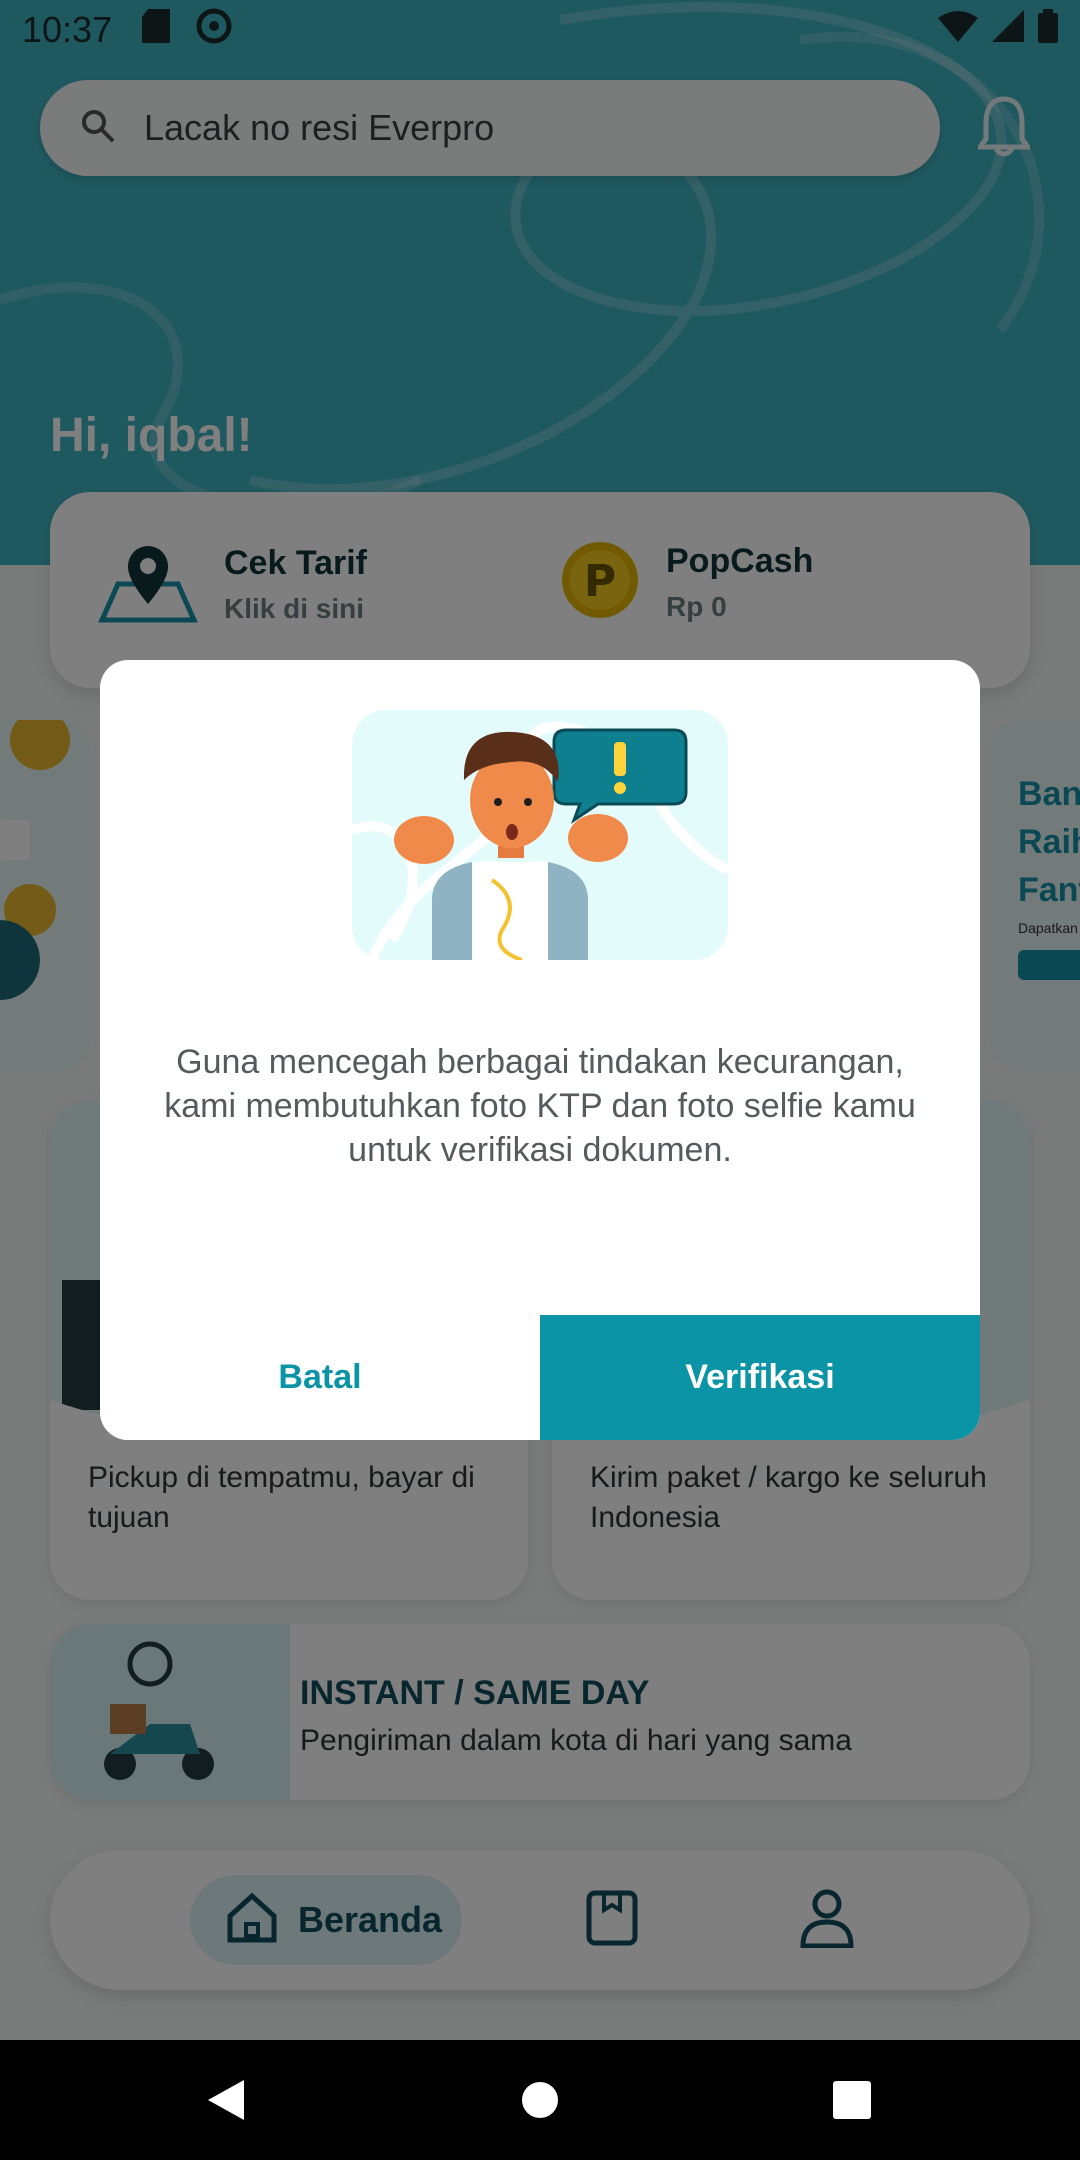 Image resolution: width=1080 pixels, height=2160 pixels. What do you see at coordinates (540, 836) in the screenshot?
I see `confused-person-illustration` at bounding box center [540, 836].